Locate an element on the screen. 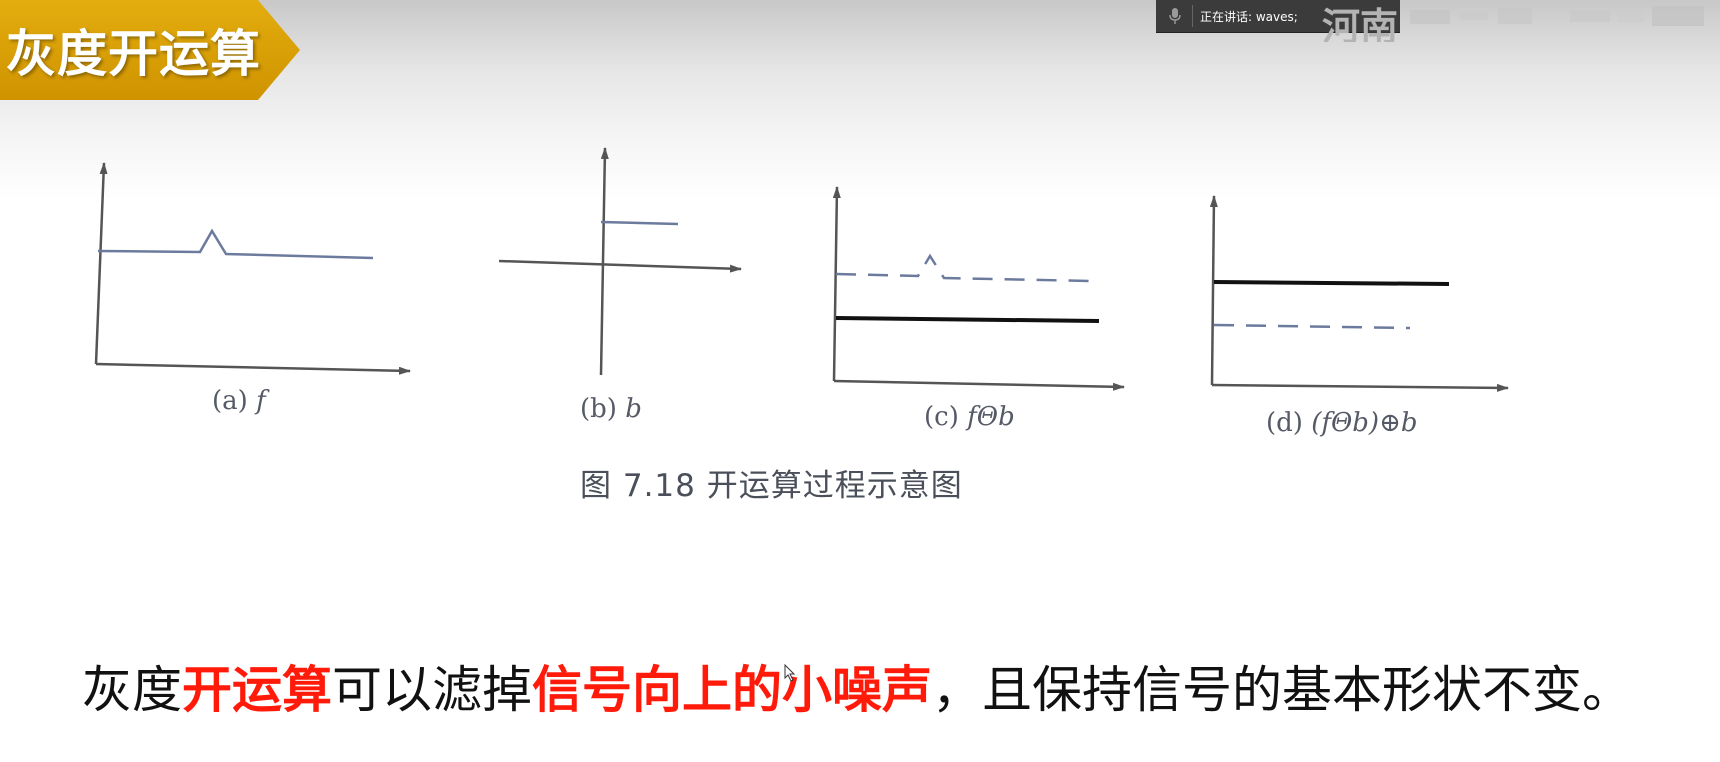  sentence-part-1: 灰度 is located at coordinates (132, 690).